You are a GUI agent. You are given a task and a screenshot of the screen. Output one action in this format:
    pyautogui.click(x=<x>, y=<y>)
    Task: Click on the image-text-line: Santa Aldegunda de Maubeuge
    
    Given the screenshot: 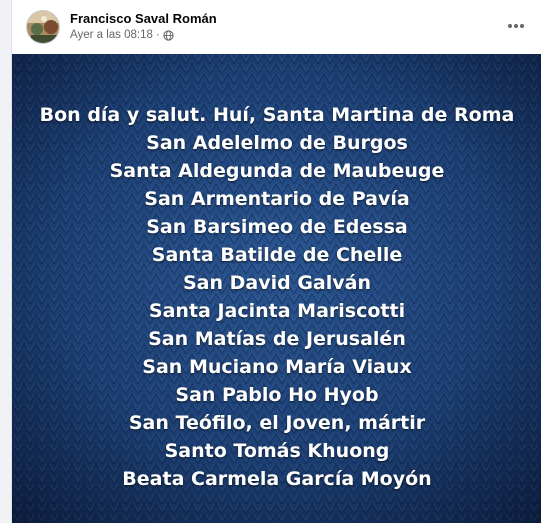 What is the action you would take?
    pyautogui.click(x=277, y=171)
    